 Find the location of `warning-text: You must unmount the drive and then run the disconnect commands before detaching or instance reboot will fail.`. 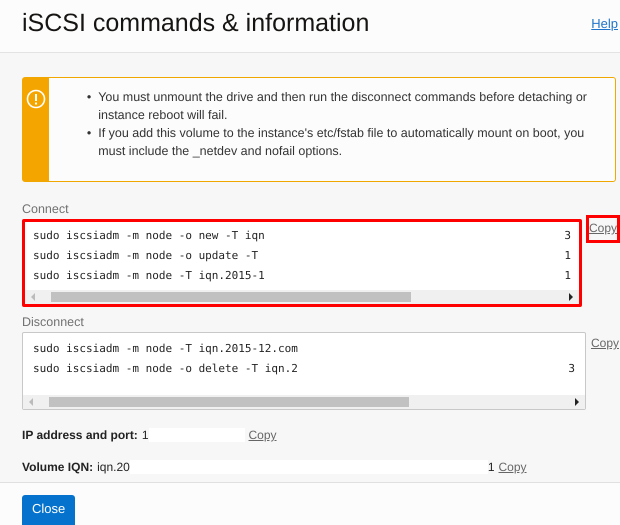

warning-text: You must unmount the drive and then run the disconnect commands before detaching or instance reboot will fail. is located at coordinates (343, 106).